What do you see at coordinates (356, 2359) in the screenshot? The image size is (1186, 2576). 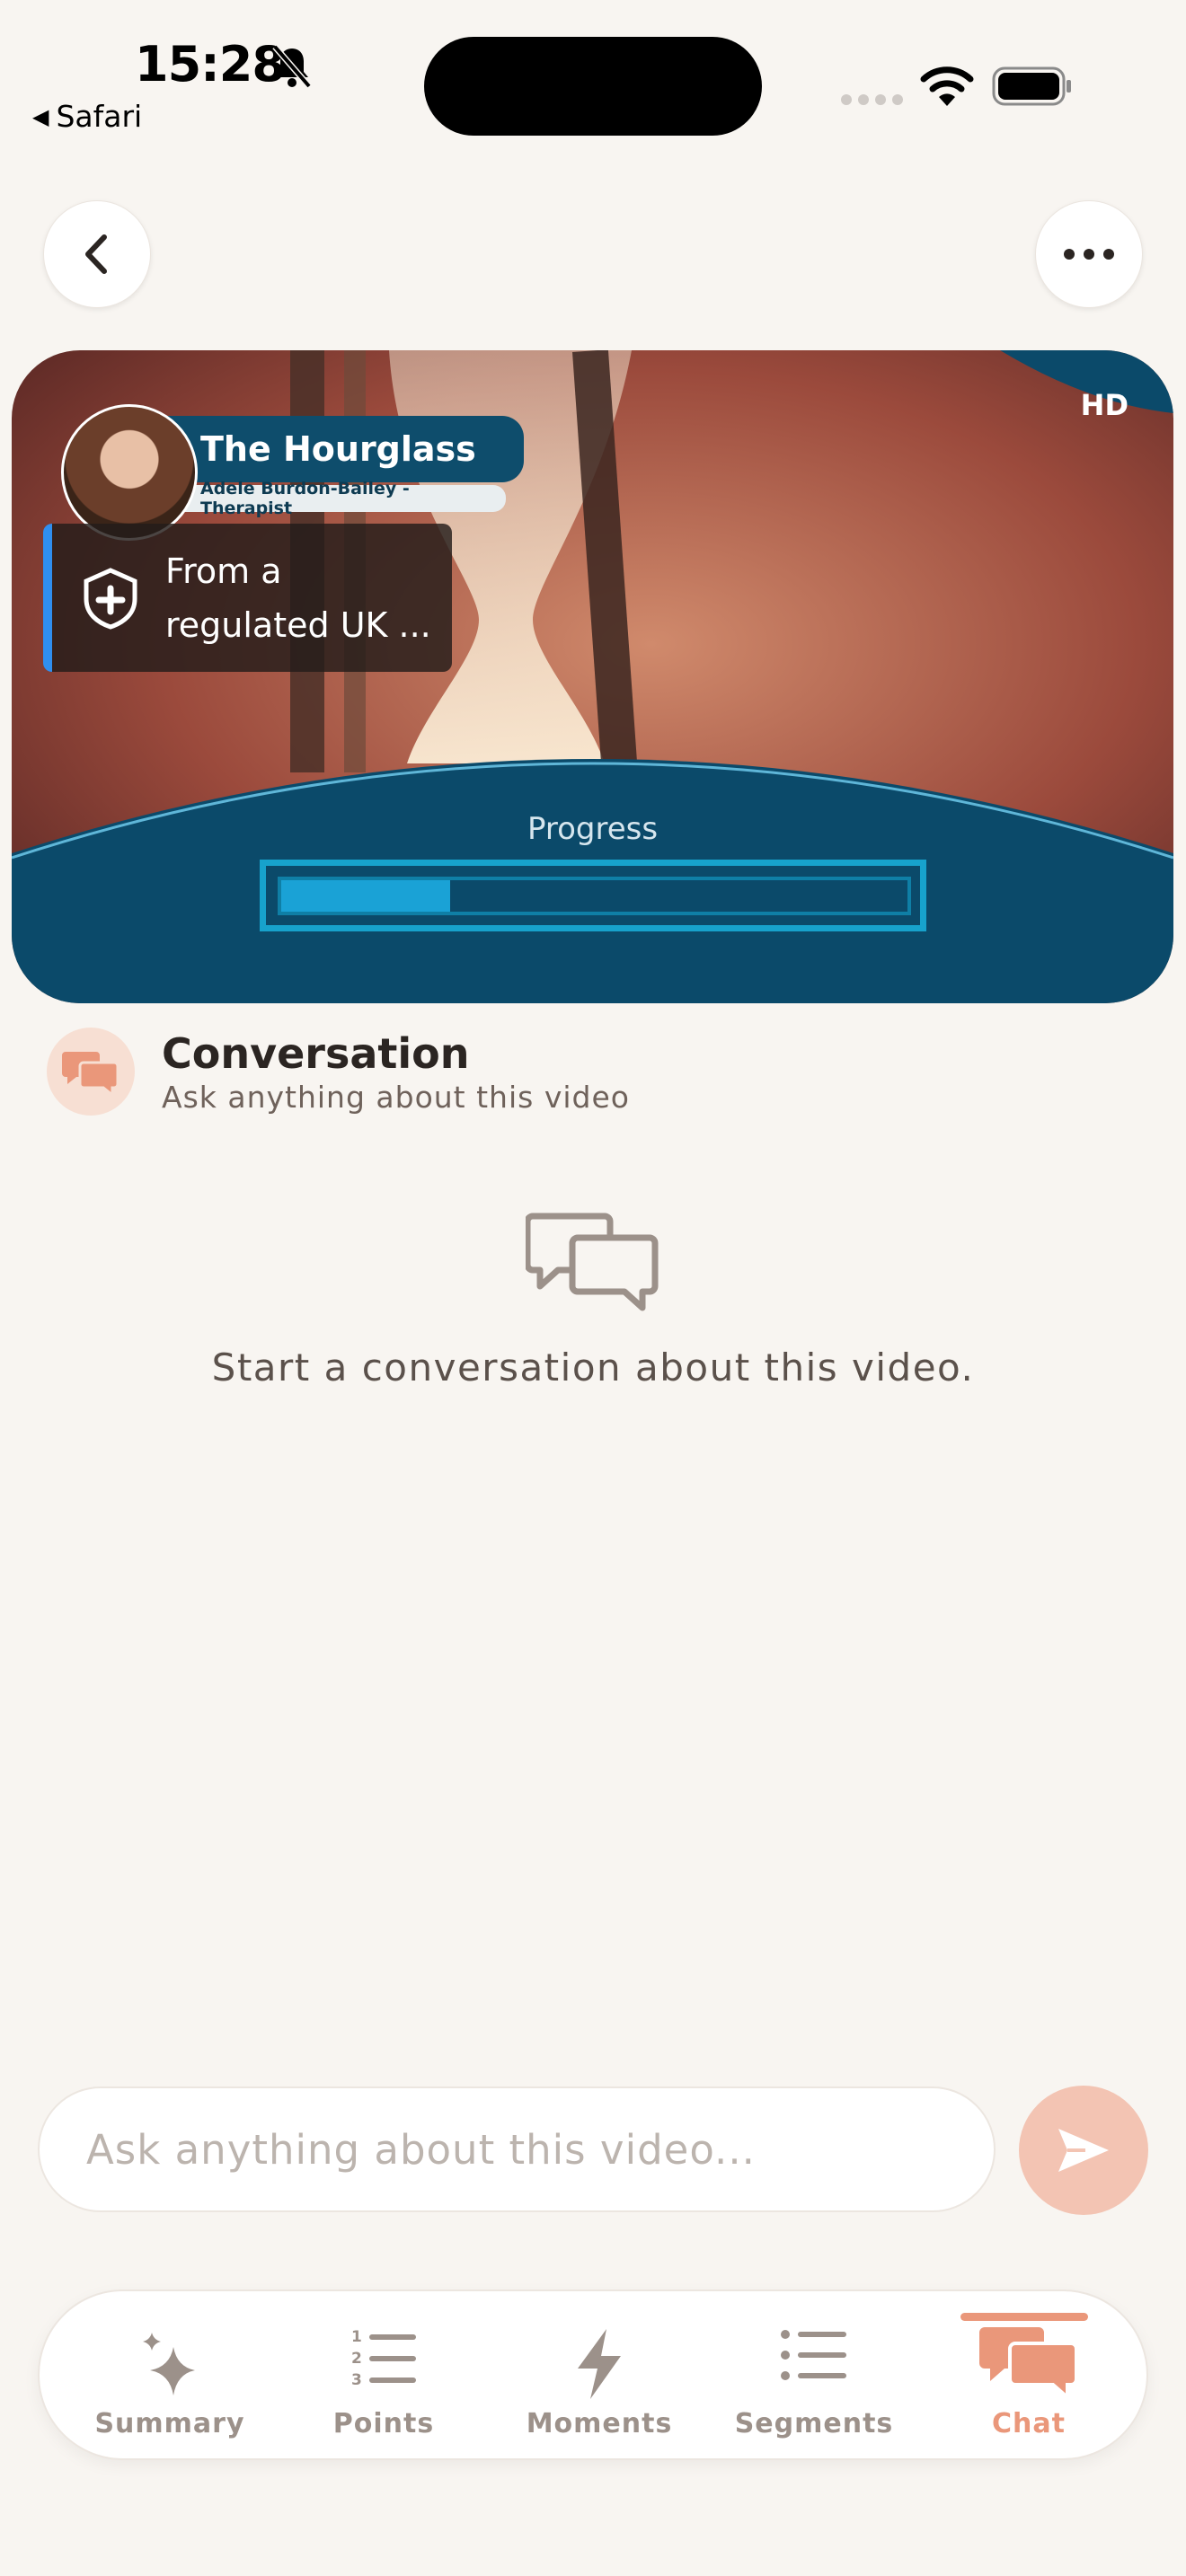 I see `svg-text: 2` at bounding box center [356, 2359].